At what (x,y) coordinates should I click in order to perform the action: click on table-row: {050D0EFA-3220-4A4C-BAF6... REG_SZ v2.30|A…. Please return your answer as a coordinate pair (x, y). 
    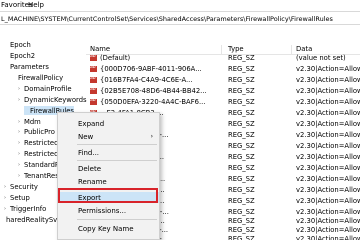
    Looking at the image, I should click on (223, 101).